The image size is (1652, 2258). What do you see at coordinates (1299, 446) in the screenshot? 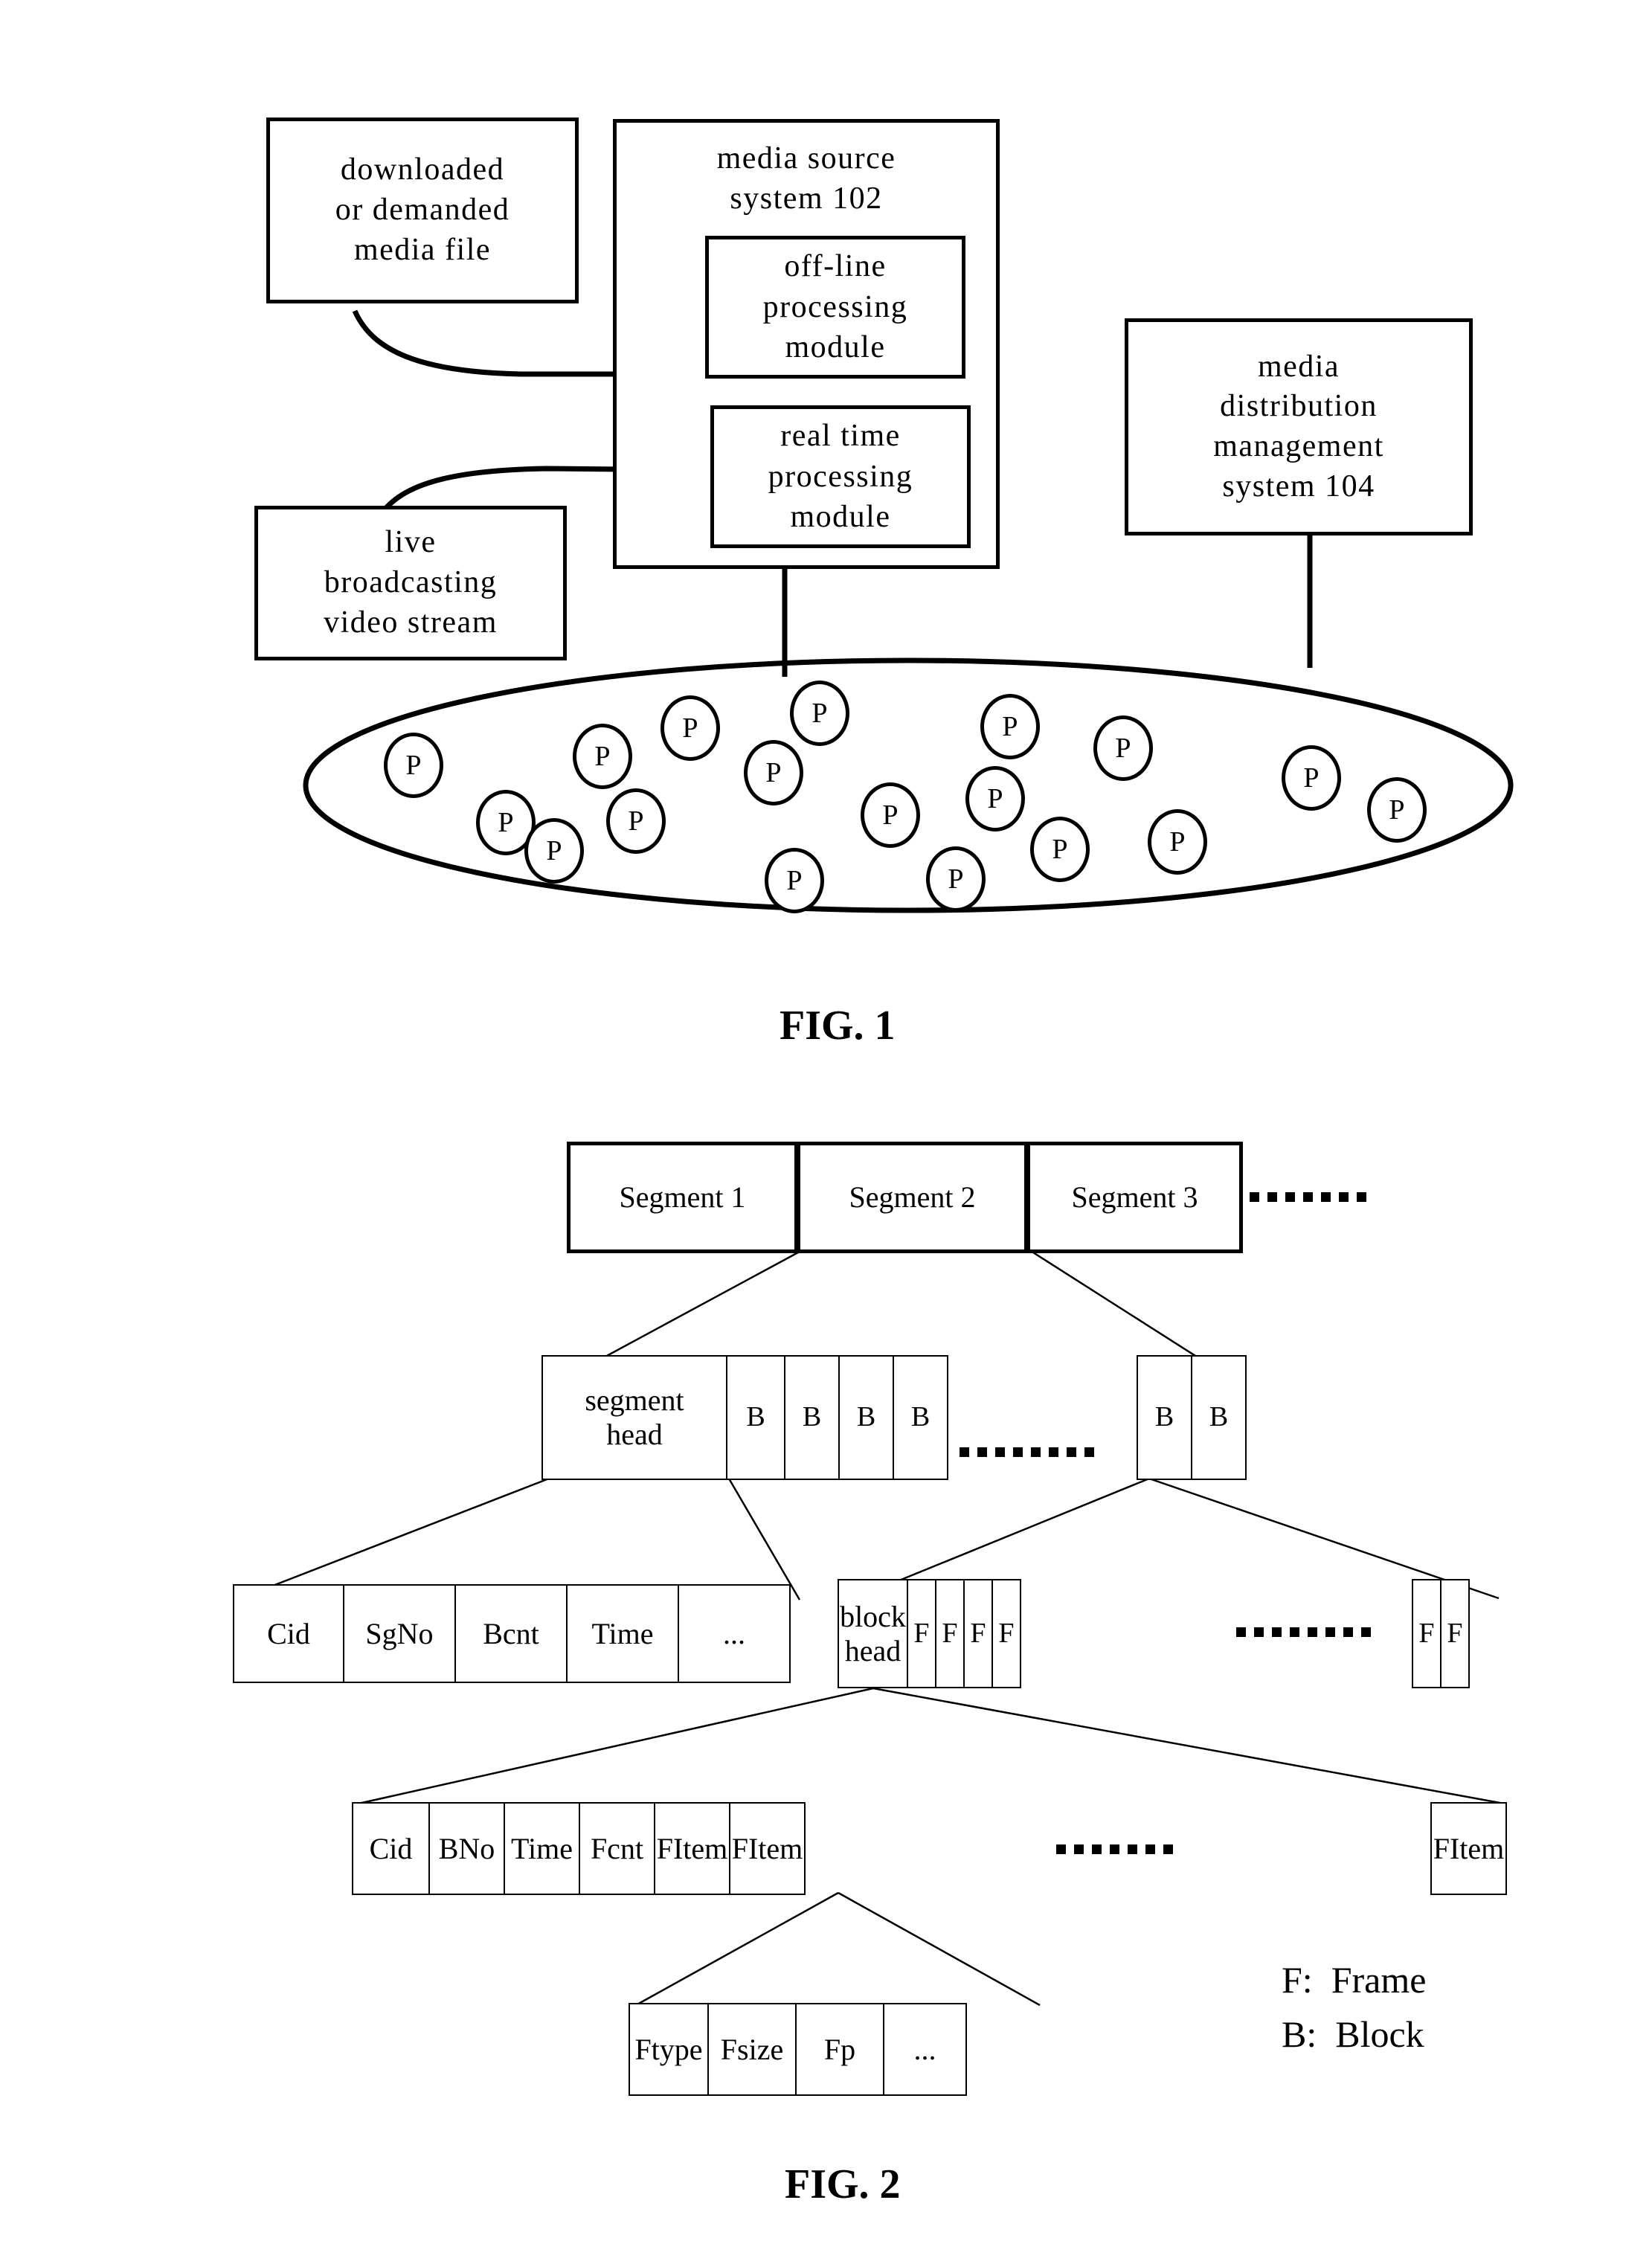
I see `media-distribution-line-3: management` at bounding box center [1299, 446].